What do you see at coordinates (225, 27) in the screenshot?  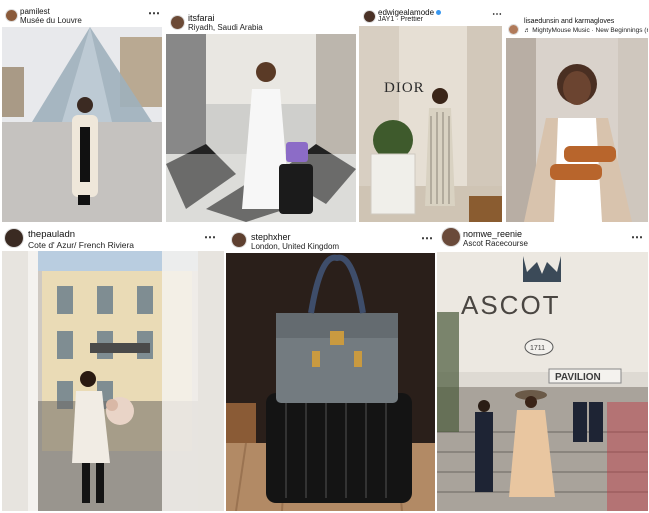 I see `location-label: Riyadh, Saudi Arabia` at bounding box center [225, 27].